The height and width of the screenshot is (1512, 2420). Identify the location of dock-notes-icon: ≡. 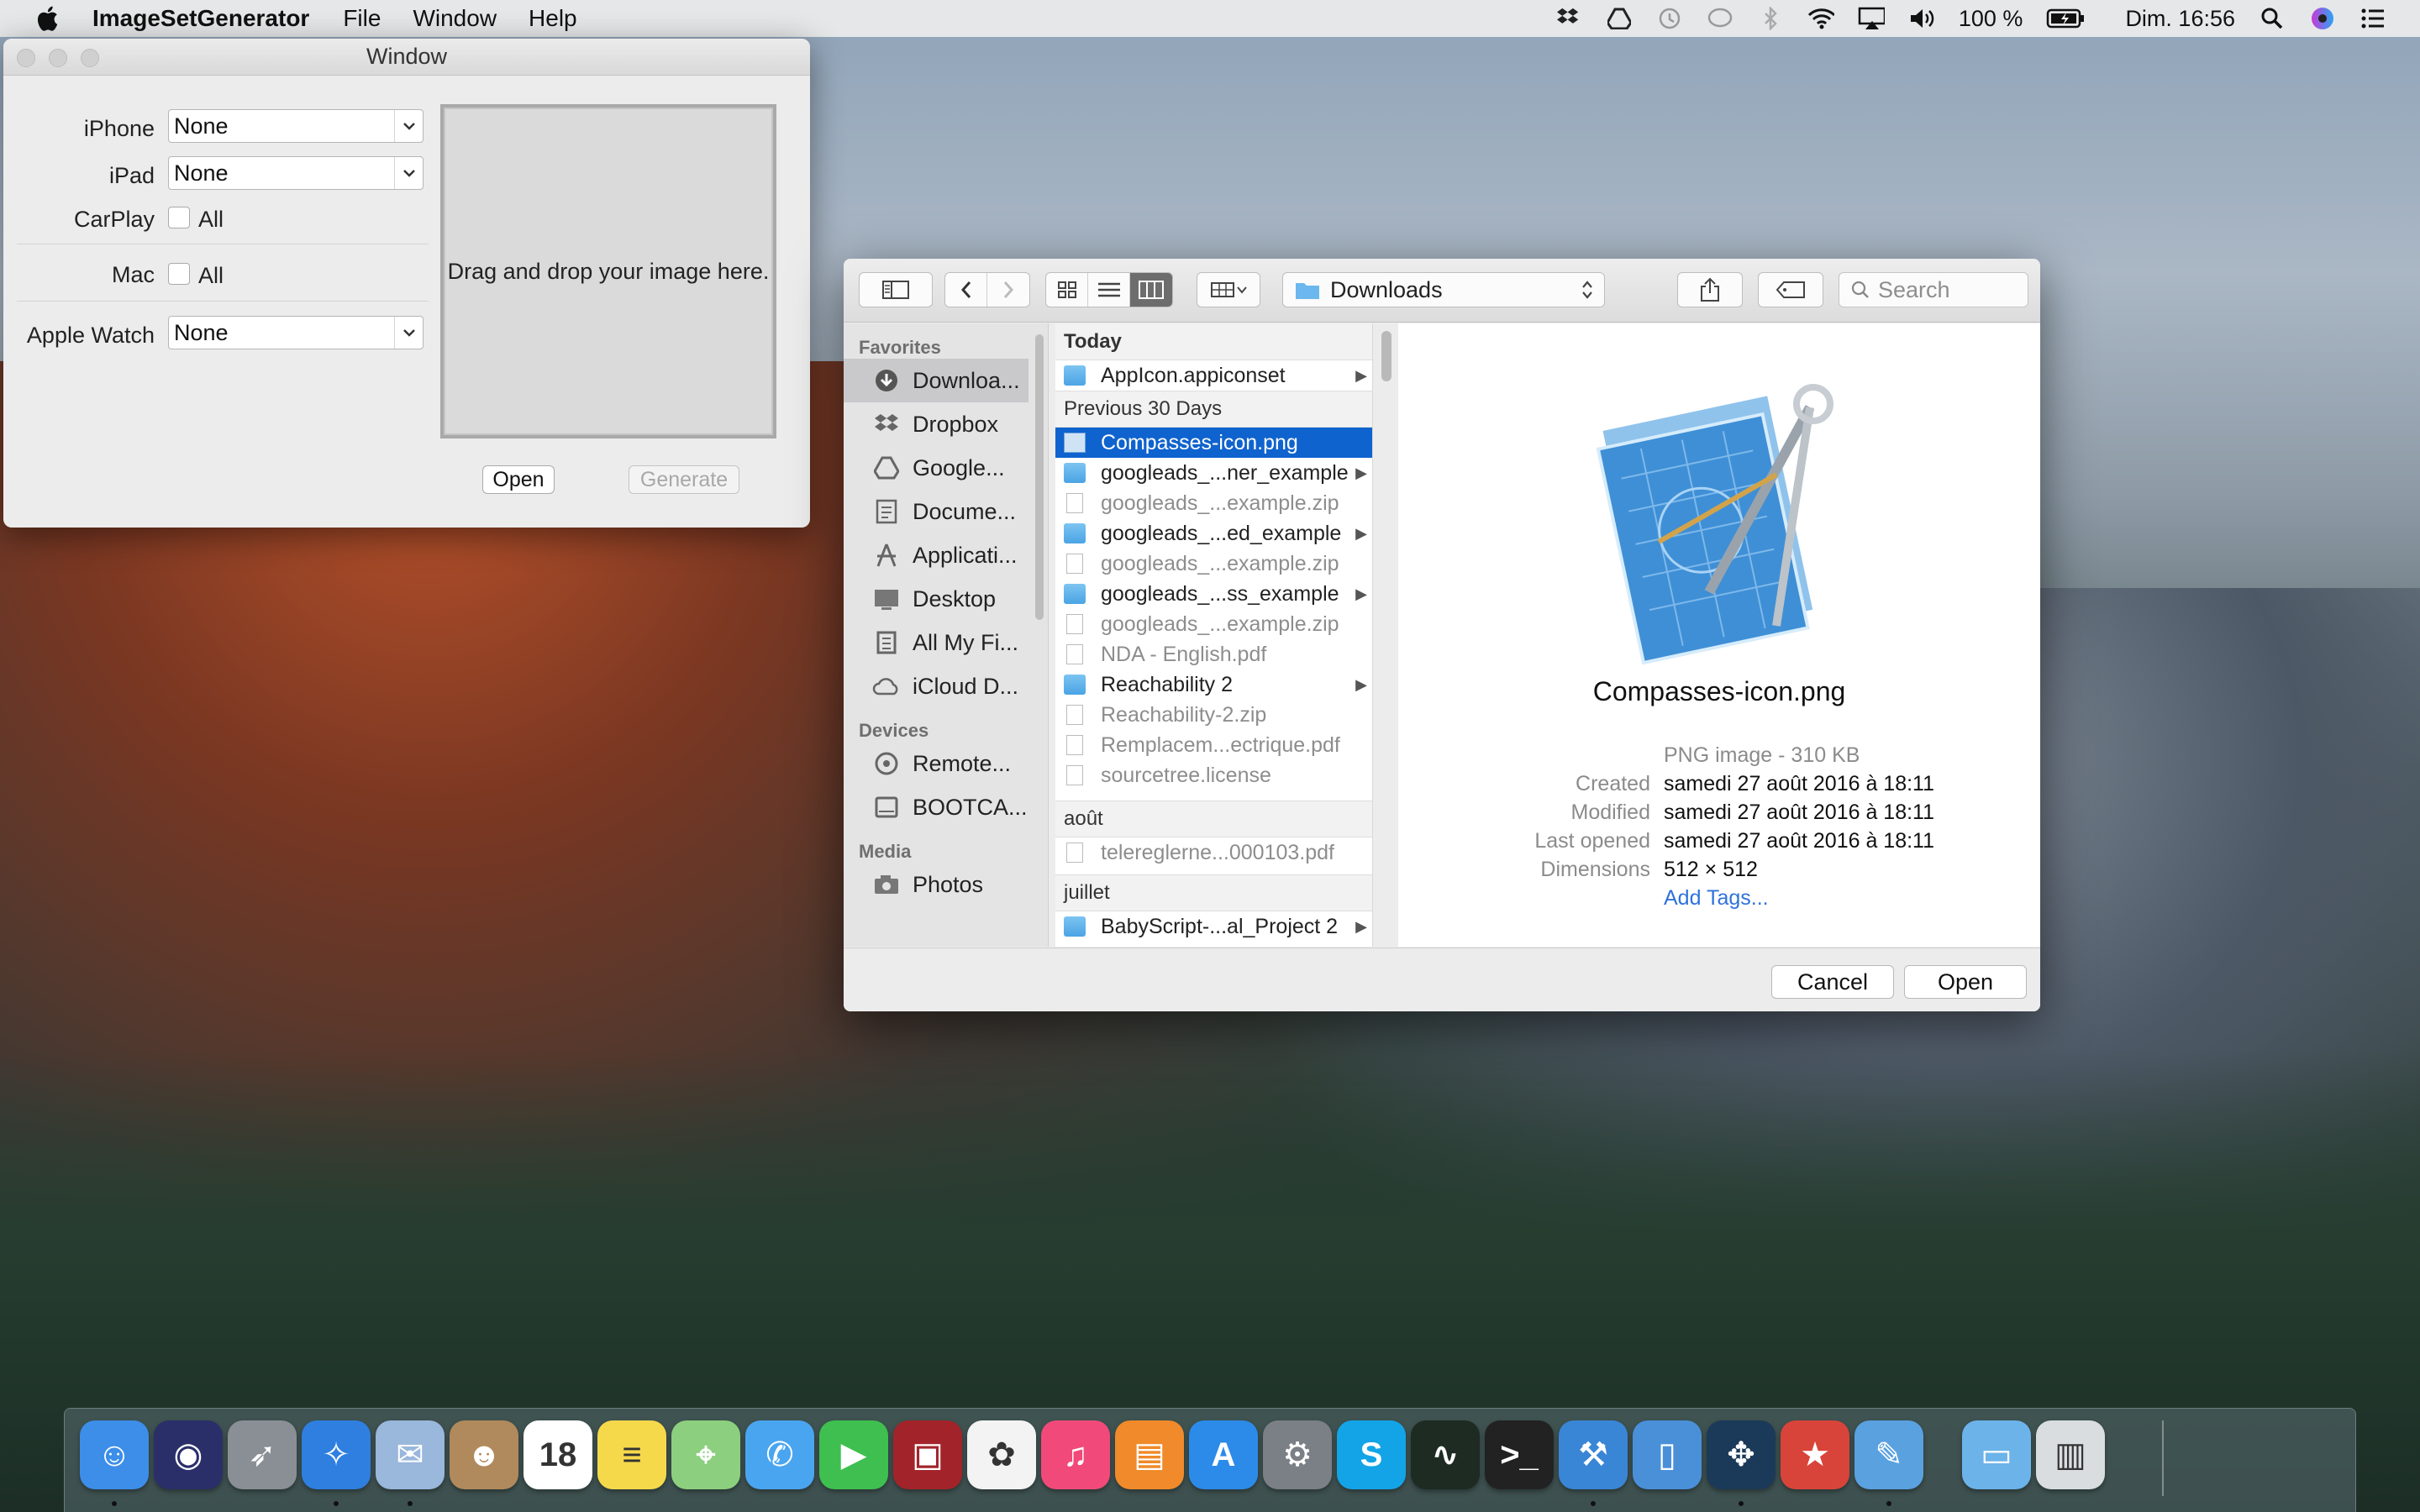
(631, 1454).